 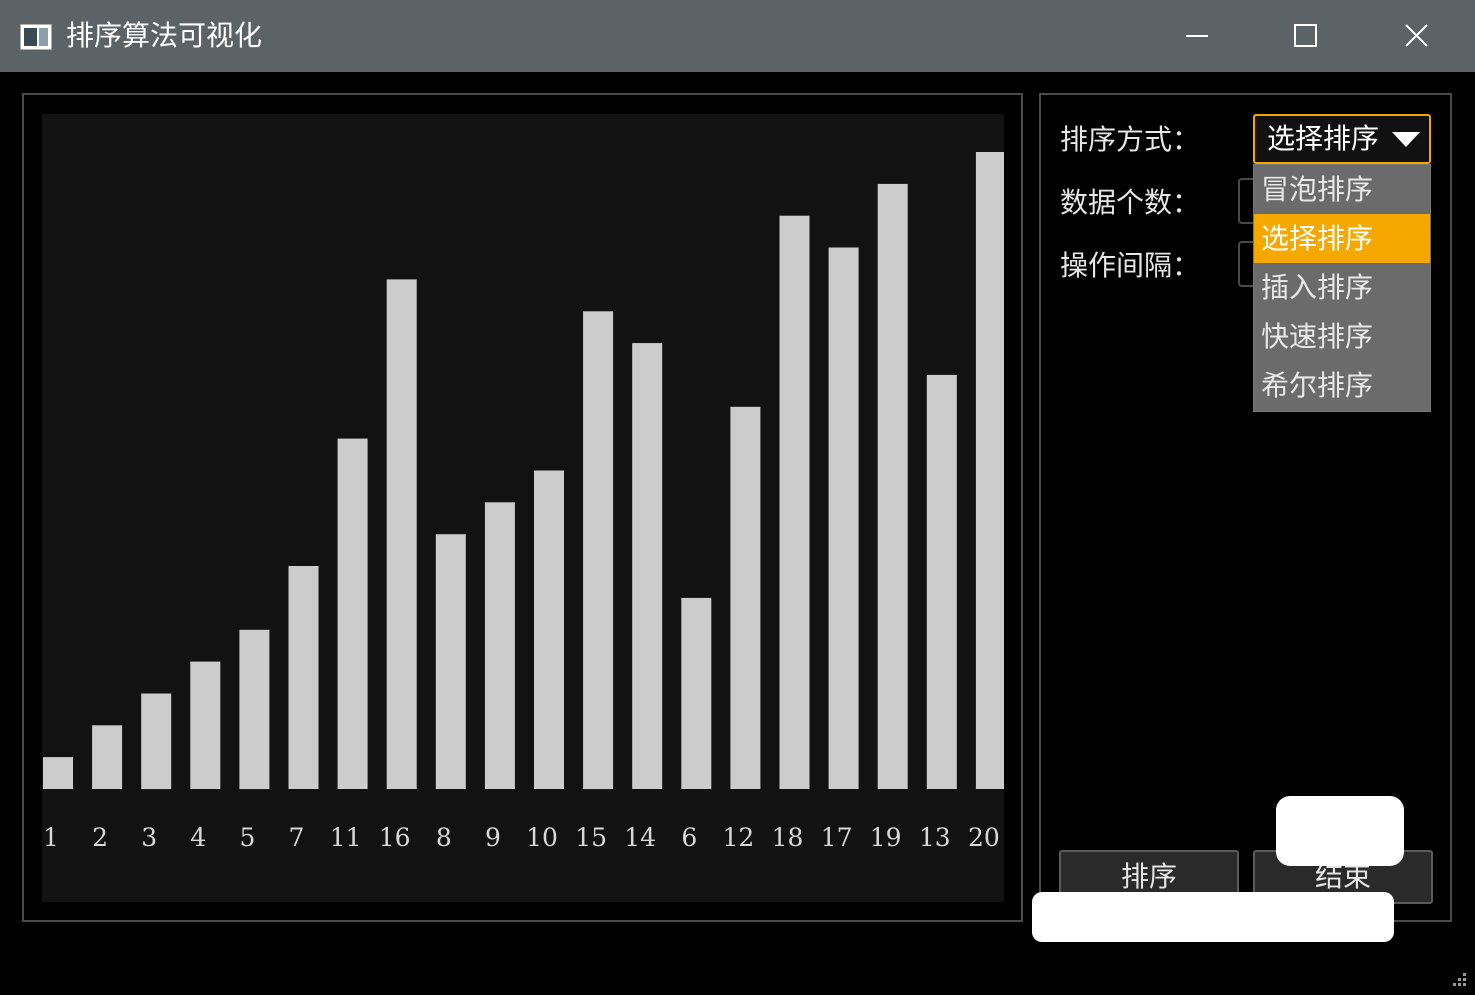 What do you see at coordinates (886, 837) in the screenshot?
I see `bar-label: 19` at bounding box center [886, 837].